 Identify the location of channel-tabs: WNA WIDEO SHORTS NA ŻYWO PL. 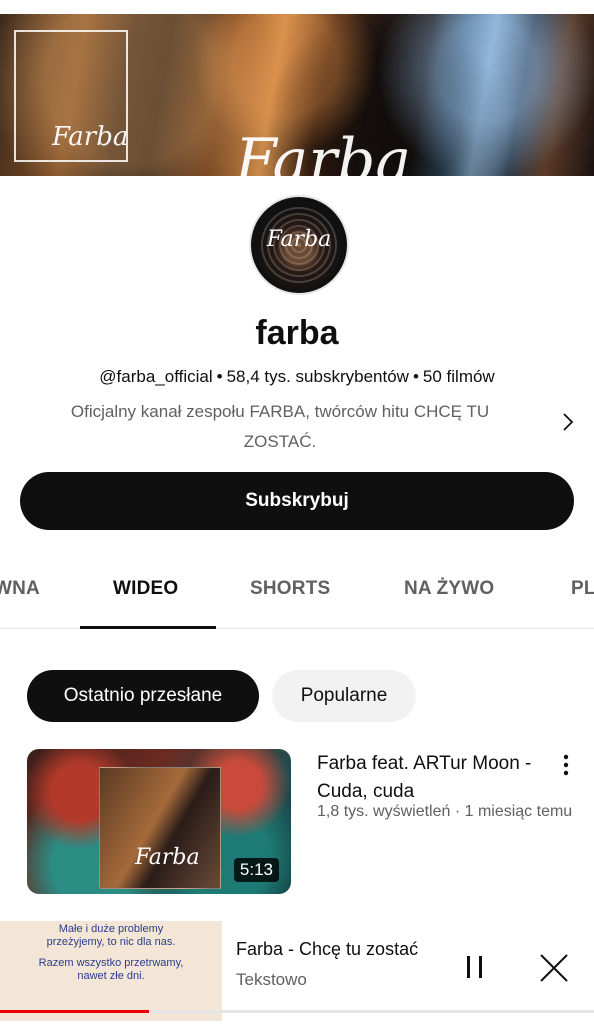
(297, 594).